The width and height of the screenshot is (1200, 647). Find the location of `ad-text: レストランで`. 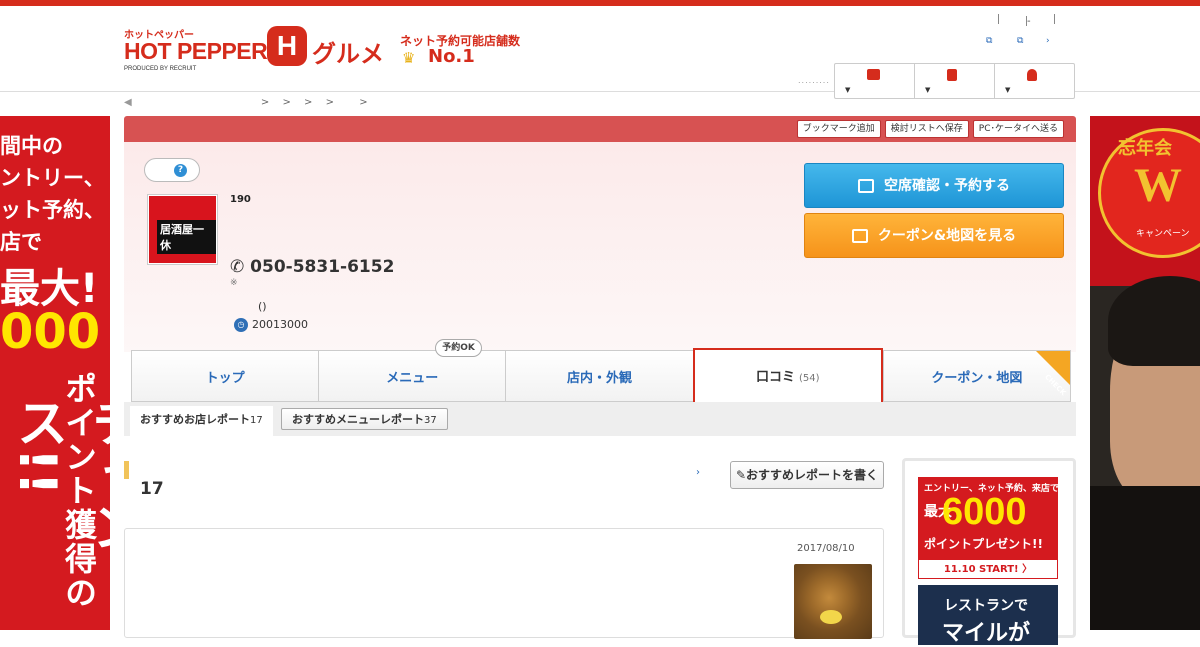

ad-text: レストランで is located at coordinates (986, 606).